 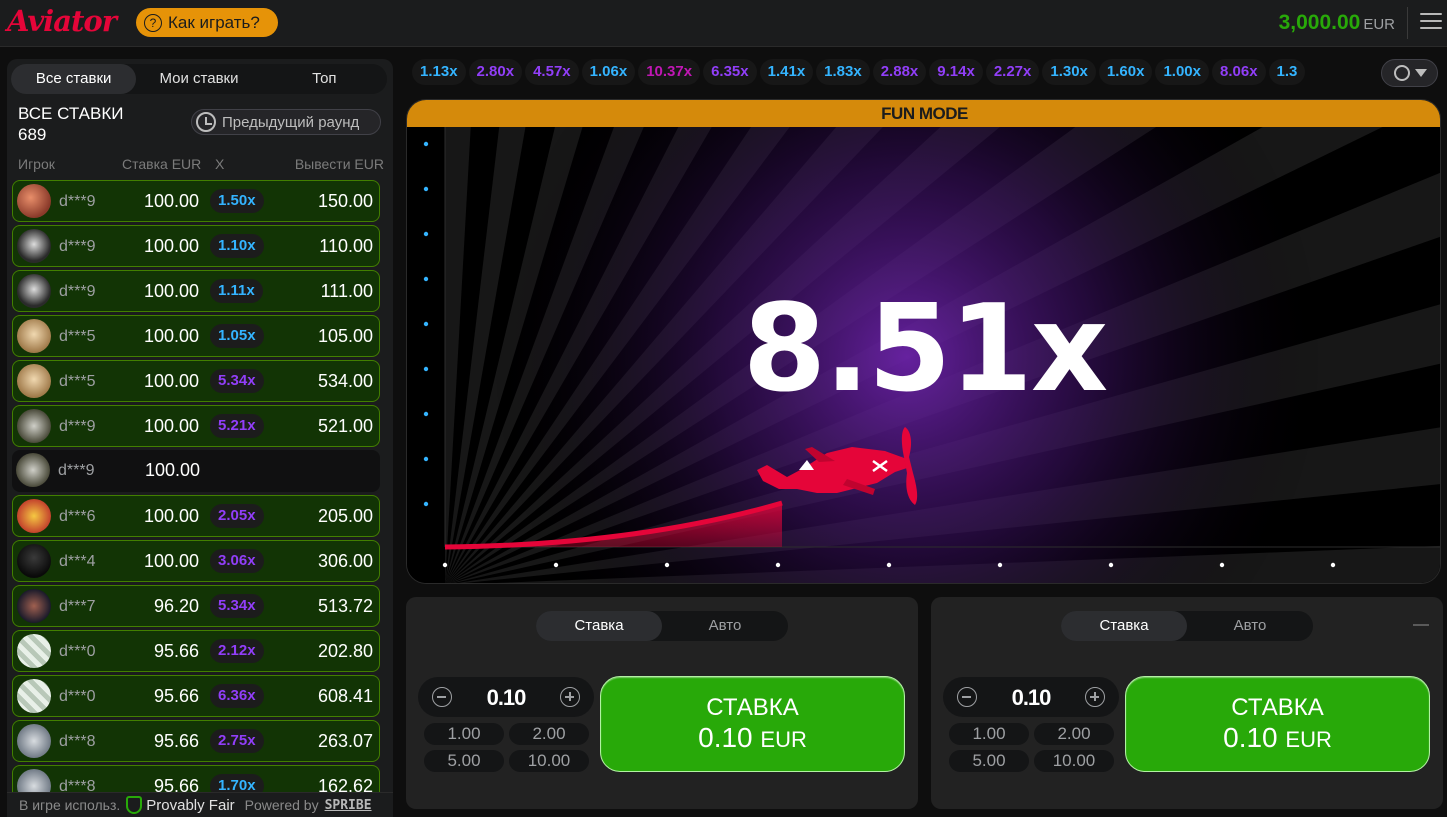 What do you see at coordinates (348, 805) in the screenshot?
I see `spribe-logo: SPRIBE` at bounding box center [348, 805].